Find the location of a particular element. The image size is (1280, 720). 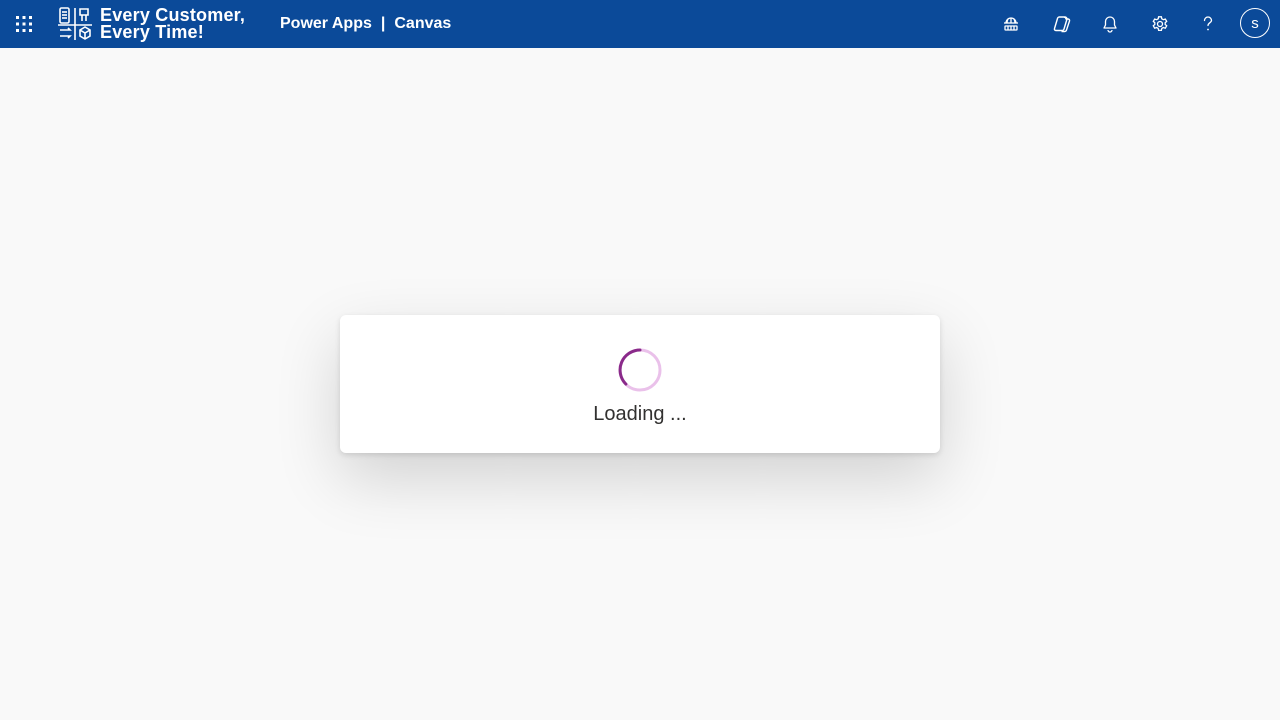

copilot-icon is located at coordinates (1062, 24).